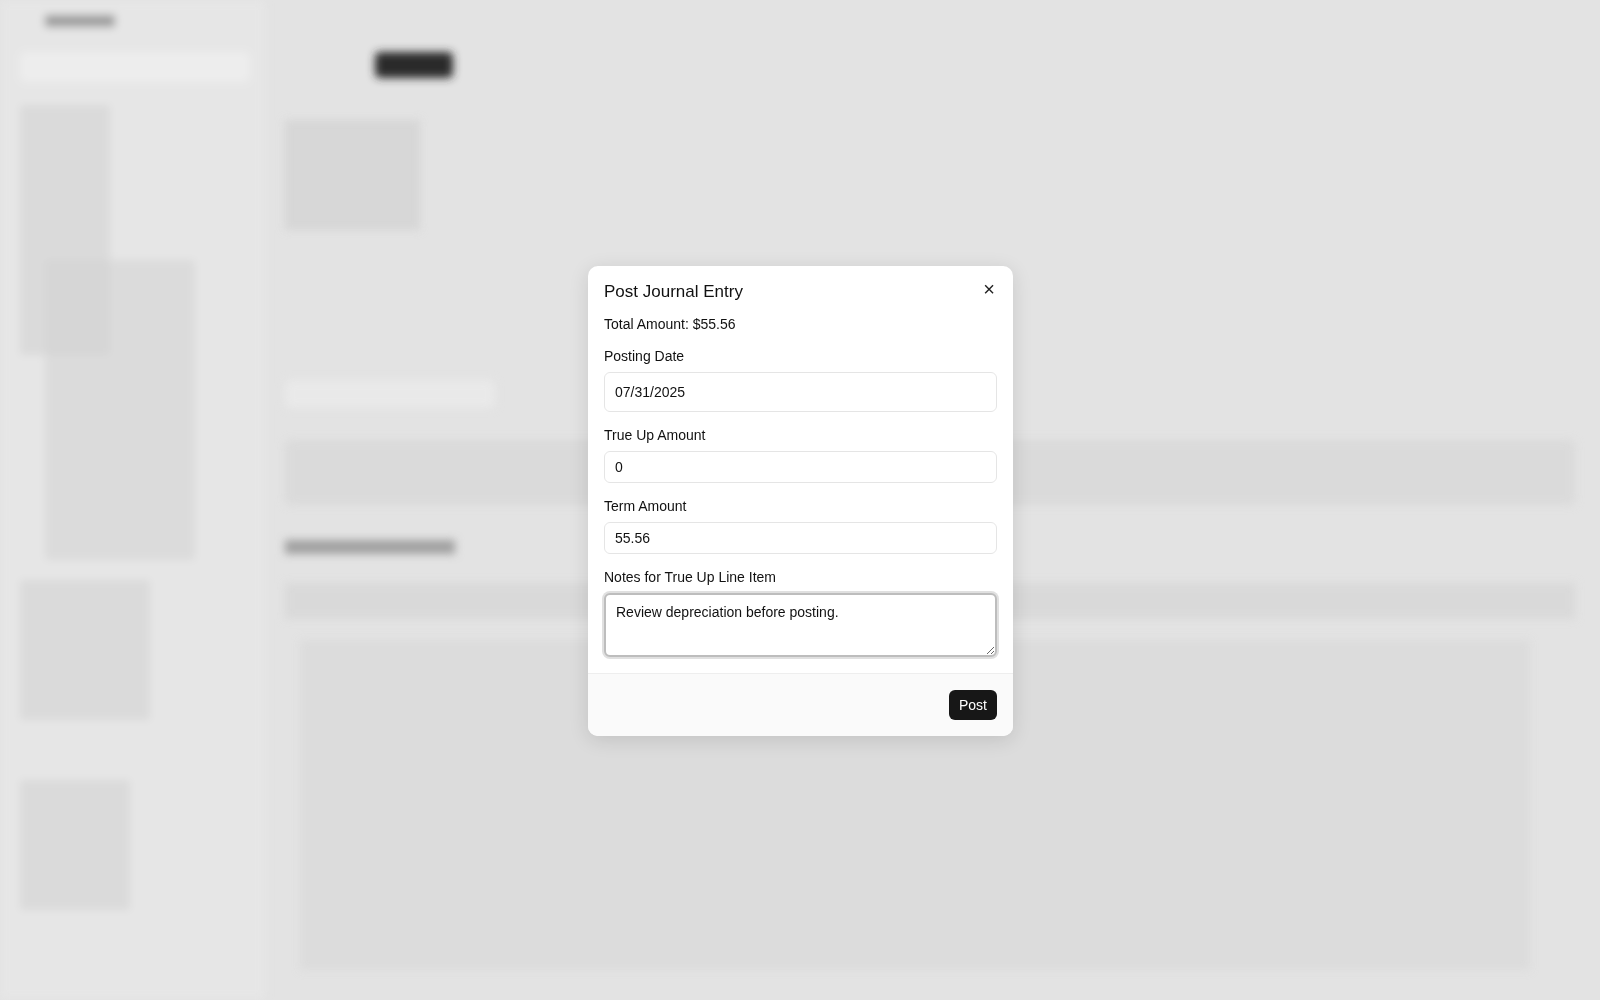  I want to click on input-field: 0, so click(800, 467).